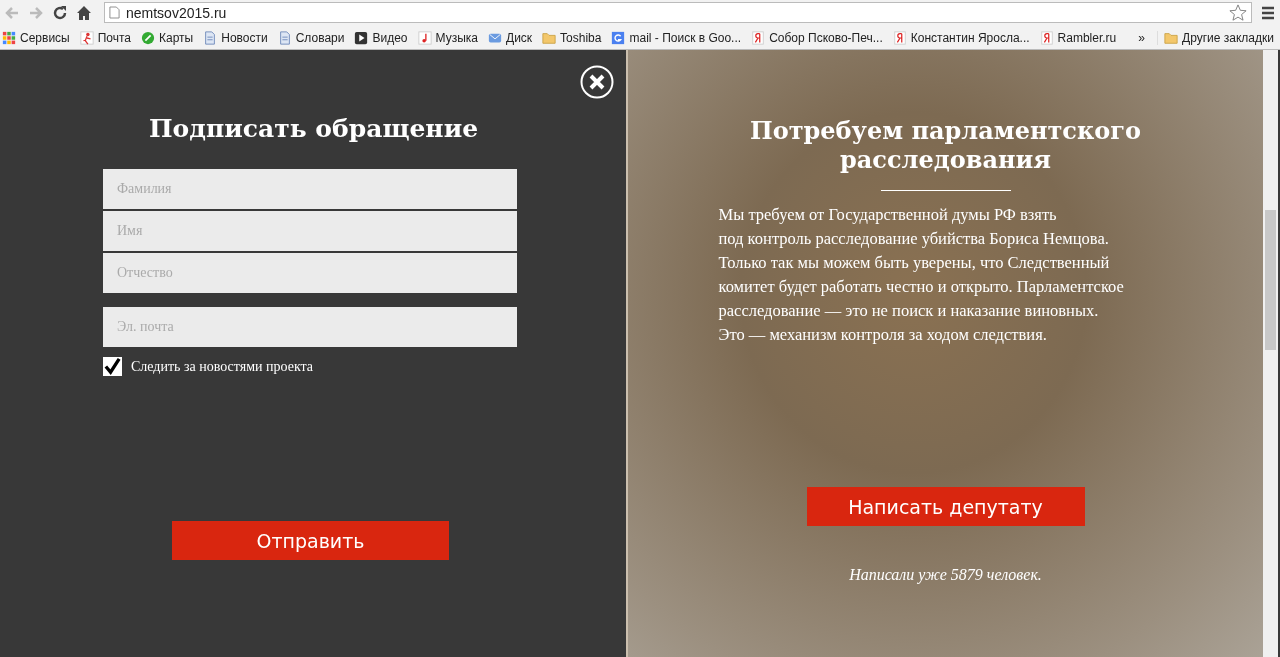 This screenshot has height=657, width=1280. Describe the element at coordinates (1142, 37) in the screenshot. I see `more-bookmarks-button: »` at that location.